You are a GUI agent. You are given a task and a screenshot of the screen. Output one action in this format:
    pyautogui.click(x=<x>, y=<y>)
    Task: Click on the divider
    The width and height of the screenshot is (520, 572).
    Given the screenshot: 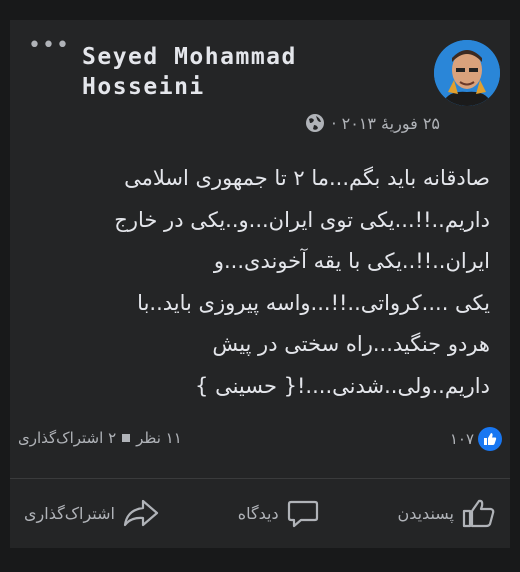 What is the action you would take?
    pyautogui.click(x=260, y=478)
    